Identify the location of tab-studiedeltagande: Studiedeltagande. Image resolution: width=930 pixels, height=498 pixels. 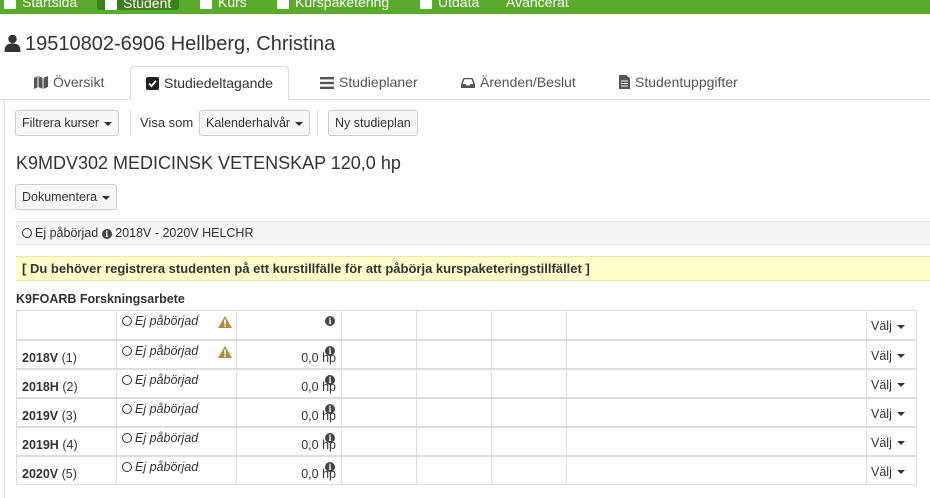
(209, 83).